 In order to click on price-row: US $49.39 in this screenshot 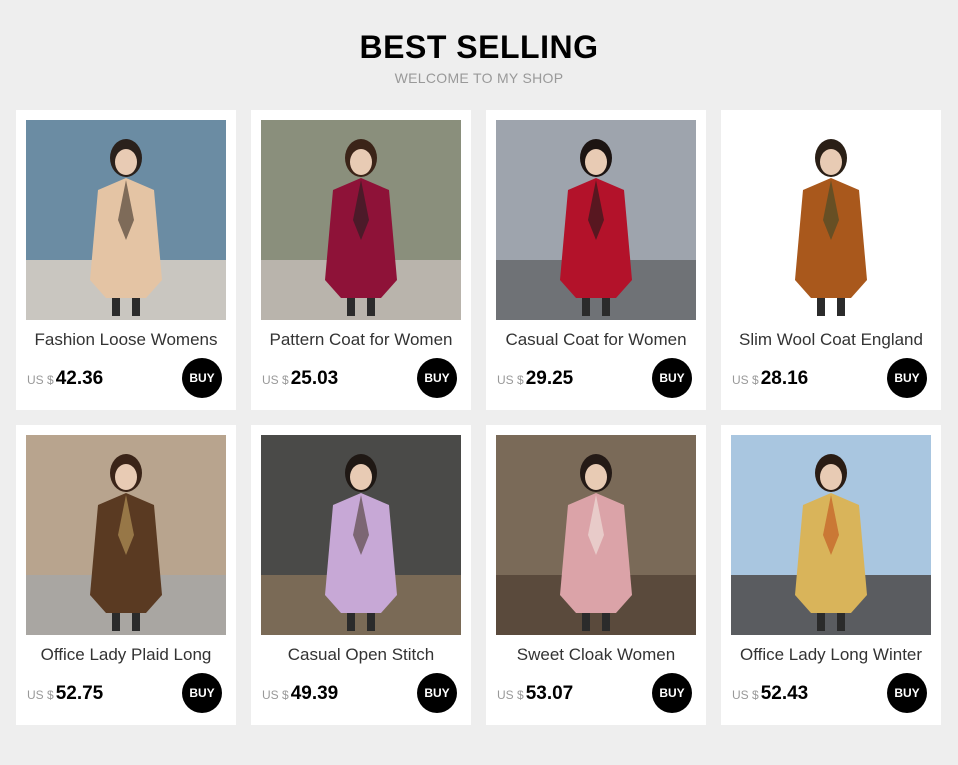, I will do `click(300, 694)`.